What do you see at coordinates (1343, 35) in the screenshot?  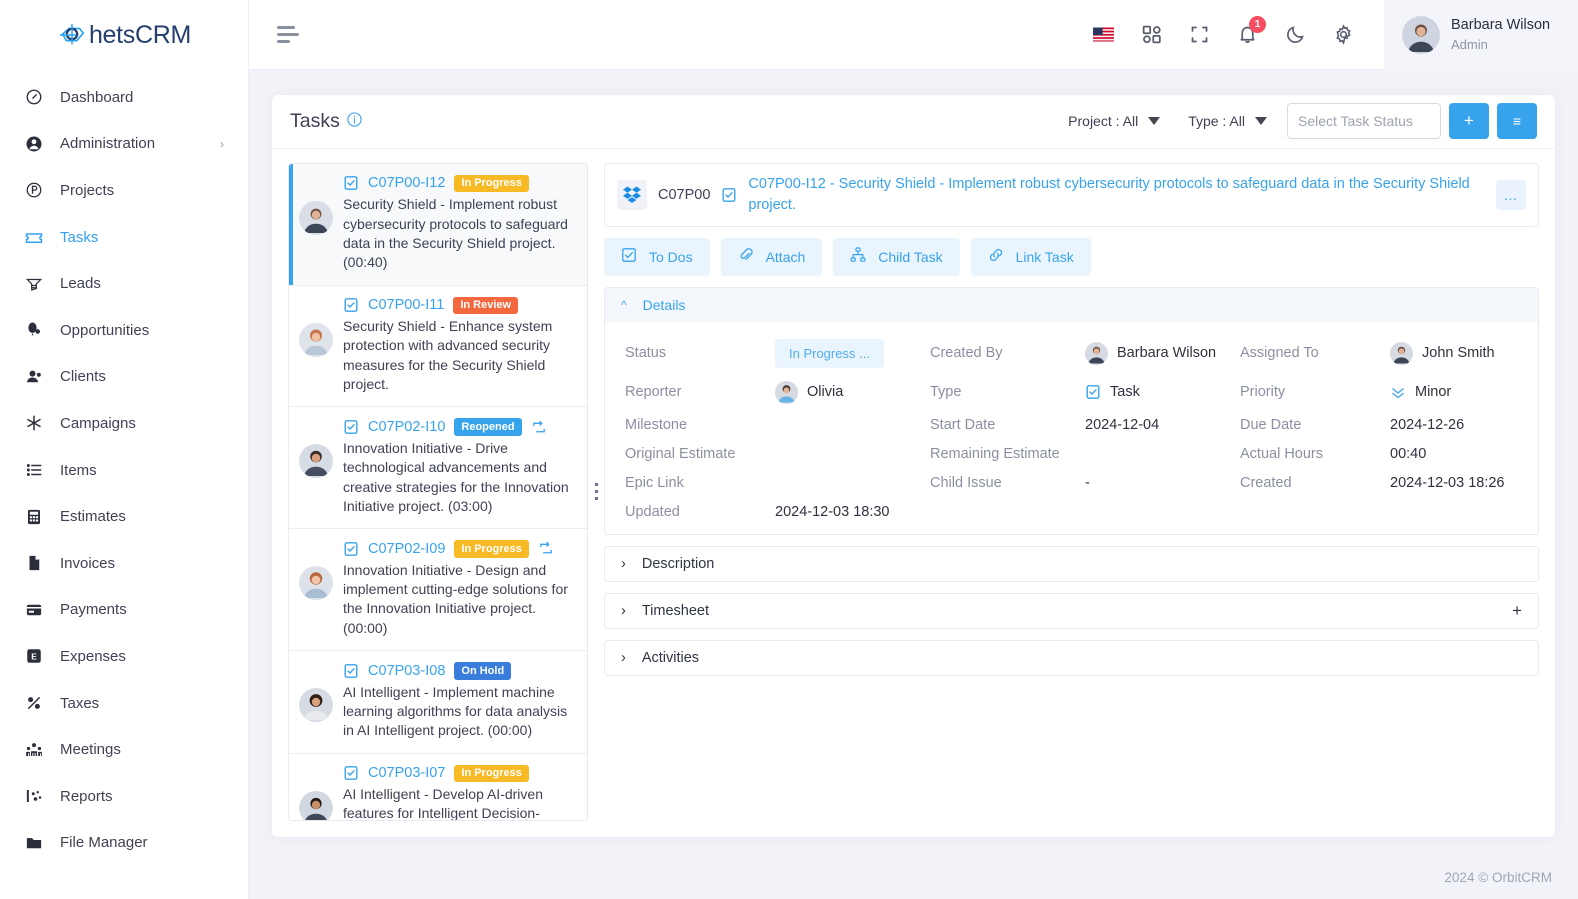 I see `gear-icon` at bounding box center [1343, 35].